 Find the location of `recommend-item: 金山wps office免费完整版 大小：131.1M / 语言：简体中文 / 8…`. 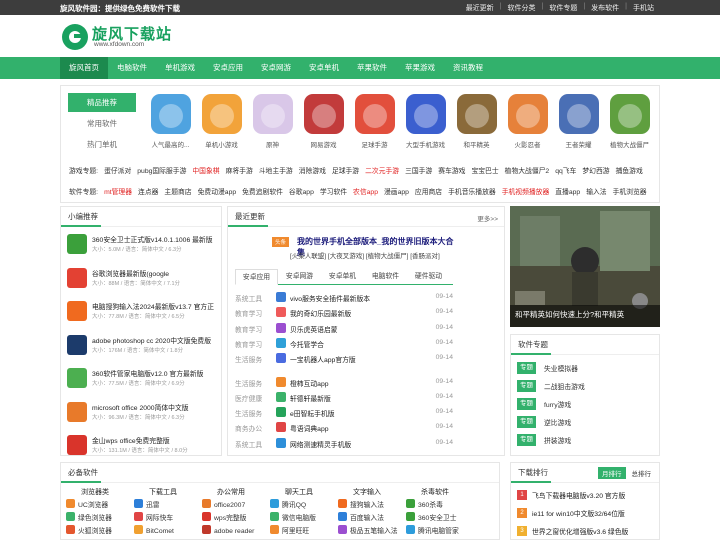

recommend-item: 金山wps office免费完整版 大小：131.1M / 语言：简体中文 / 8… is located at coordinates (142, 448).